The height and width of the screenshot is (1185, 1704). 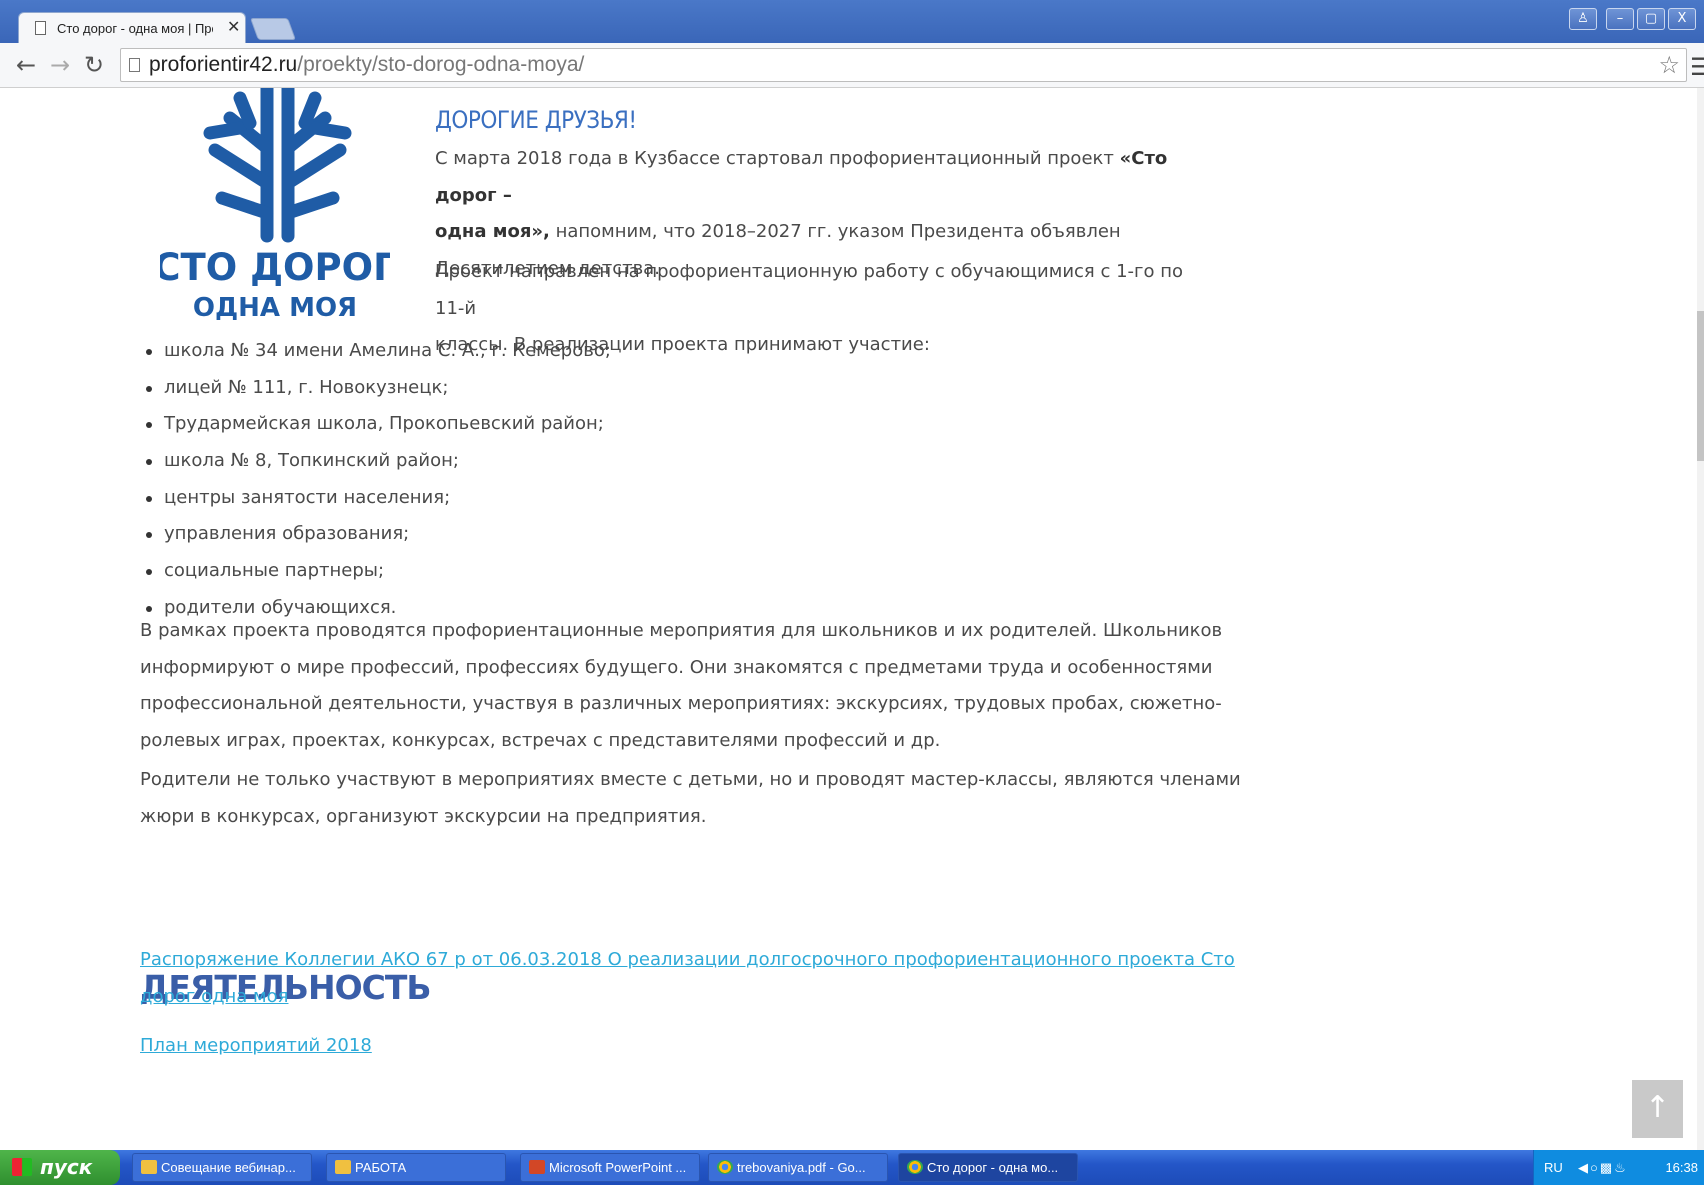 What do you see at coordinates (275, 205) in the screenshot?
I see `project-logo: СТО ДОРОГ ОДНА МОЯ` at bounding box center [275, 205].